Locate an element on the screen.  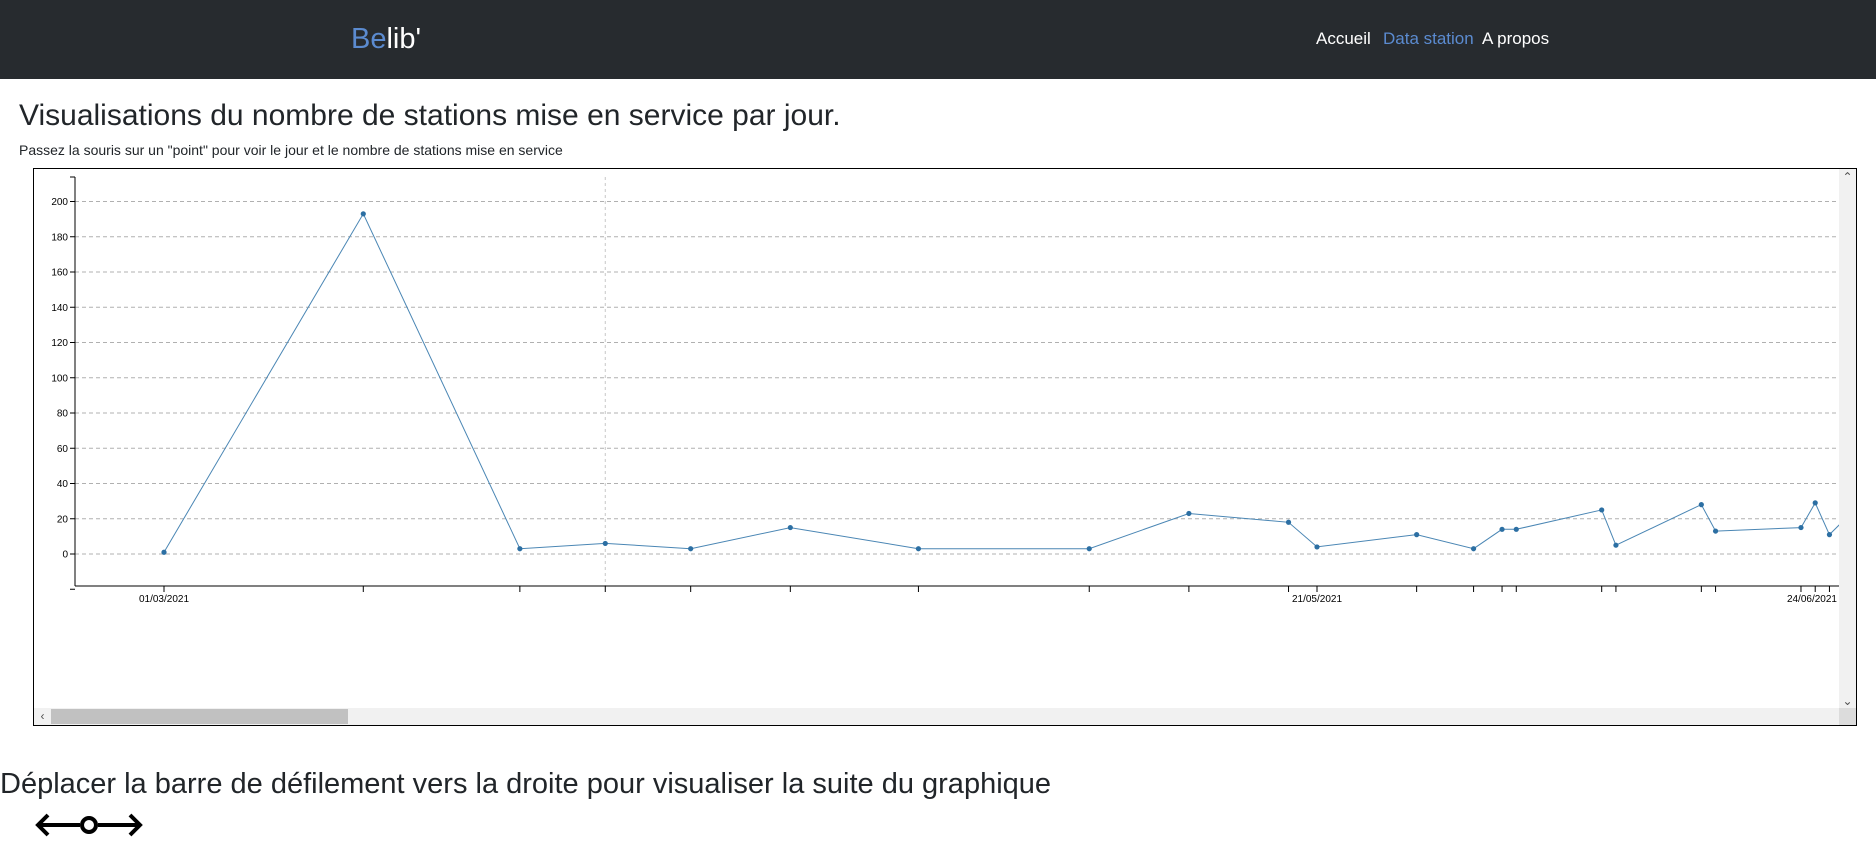
arrow-left-icon: ‹ is located at coordinates (42, 716).